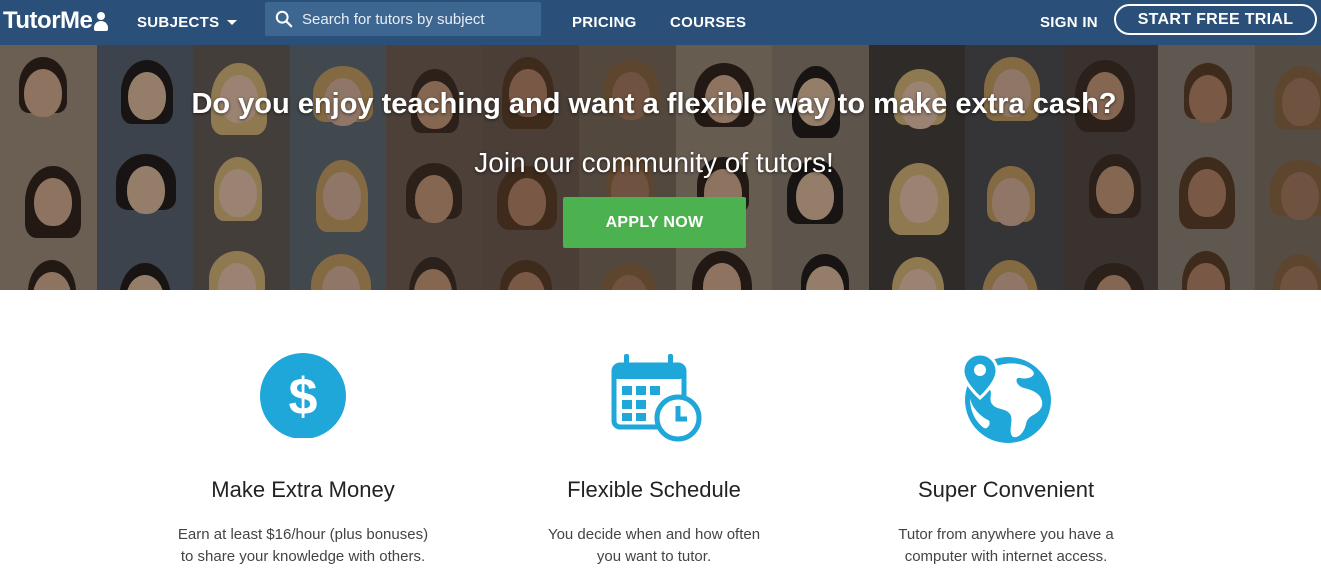  I want to click on search-icon, so click(284, 19).